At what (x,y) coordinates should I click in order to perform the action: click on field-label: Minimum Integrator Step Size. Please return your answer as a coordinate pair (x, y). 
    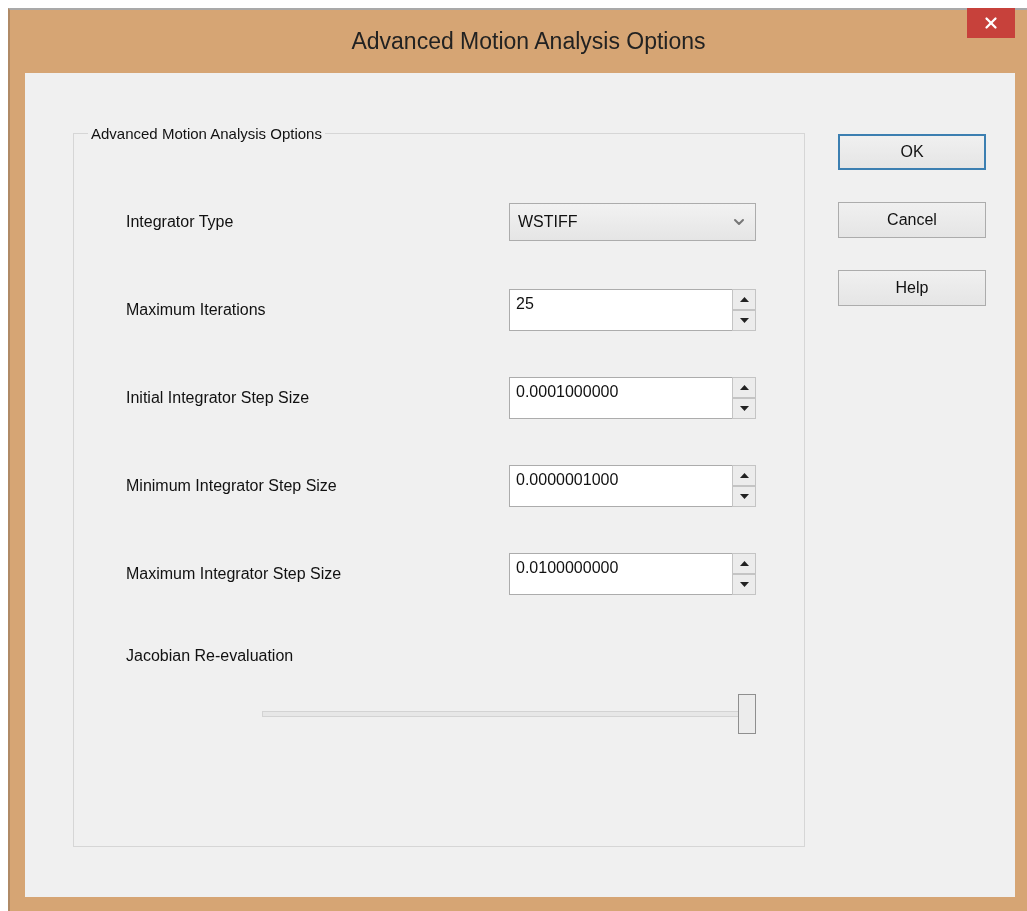
    Looking at the image, I should click on (232, 486).